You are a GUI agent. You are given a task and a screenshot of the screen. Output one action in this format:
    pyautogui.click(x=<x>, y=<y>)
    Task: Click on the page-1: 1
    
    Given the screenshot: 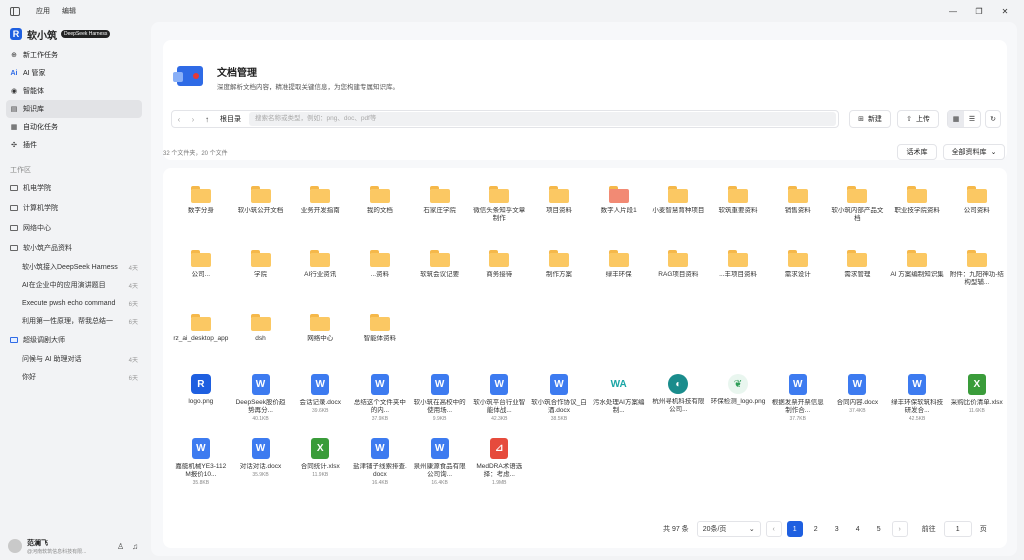 What is the action you would take?
    pyautogui.click(x=794, y=529)
    